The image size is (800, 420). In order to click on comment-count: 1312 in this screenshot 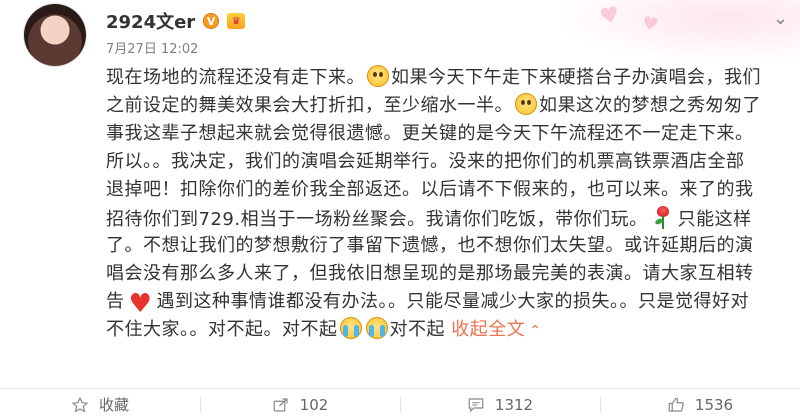, I will do `click(514, 404)`.